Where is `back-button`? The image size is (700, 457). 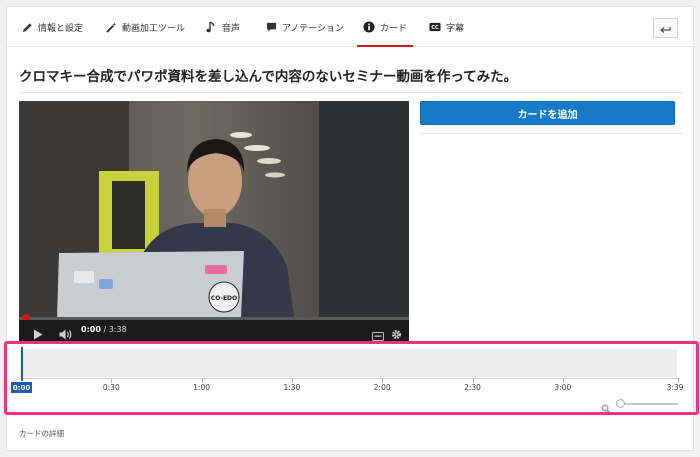 back-button is located at coordinates (665, 28).